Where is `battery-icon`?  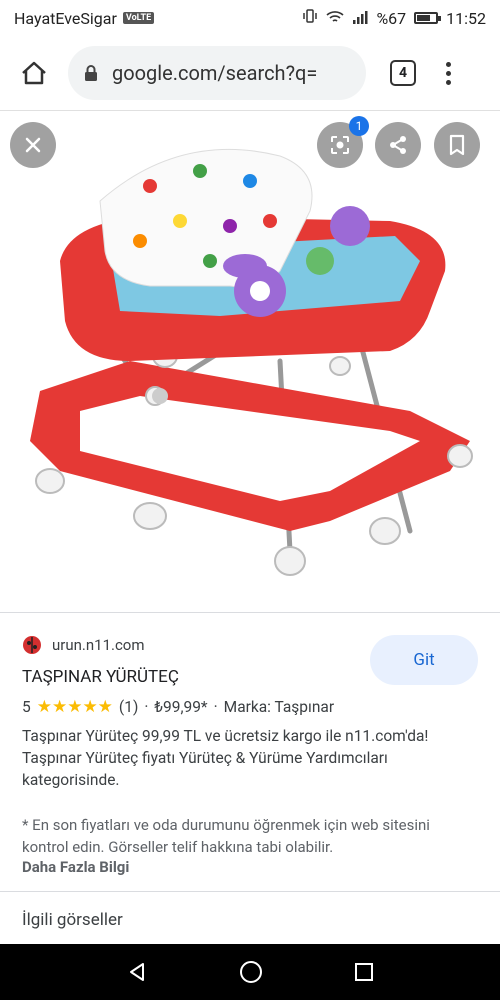 battery-icon is located at coordinates (428, 18).